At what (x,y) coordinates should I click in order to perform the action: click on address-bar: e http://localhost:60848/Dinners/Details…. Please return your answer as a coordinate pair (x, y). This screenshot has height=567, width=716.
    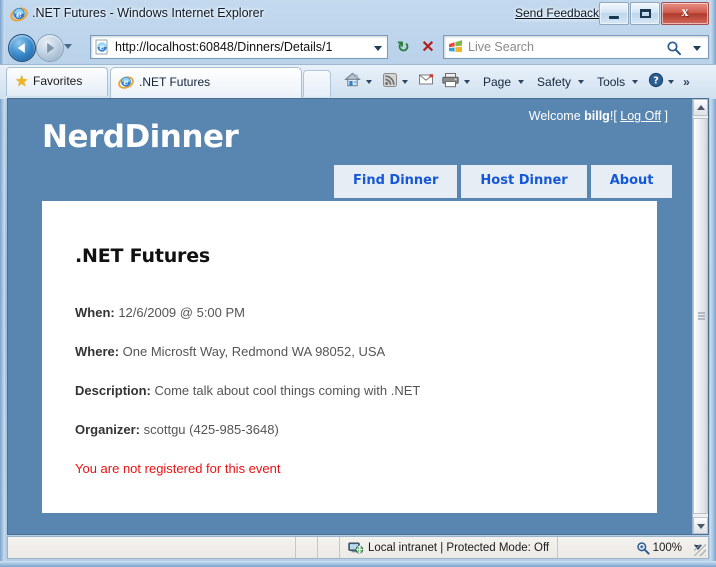
    Looking at the image, I should click on (239, 47).